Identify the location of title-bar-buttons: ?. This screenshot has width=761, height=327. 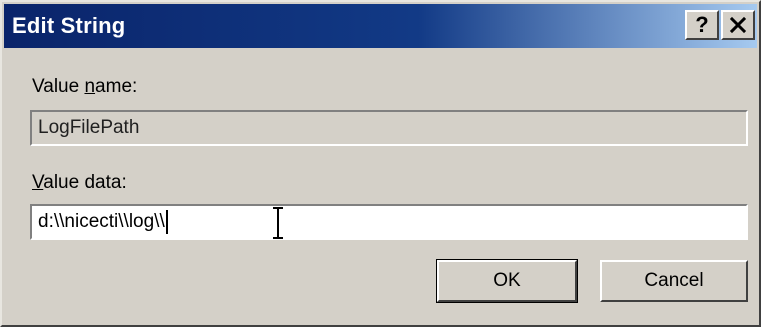
(720, 25).